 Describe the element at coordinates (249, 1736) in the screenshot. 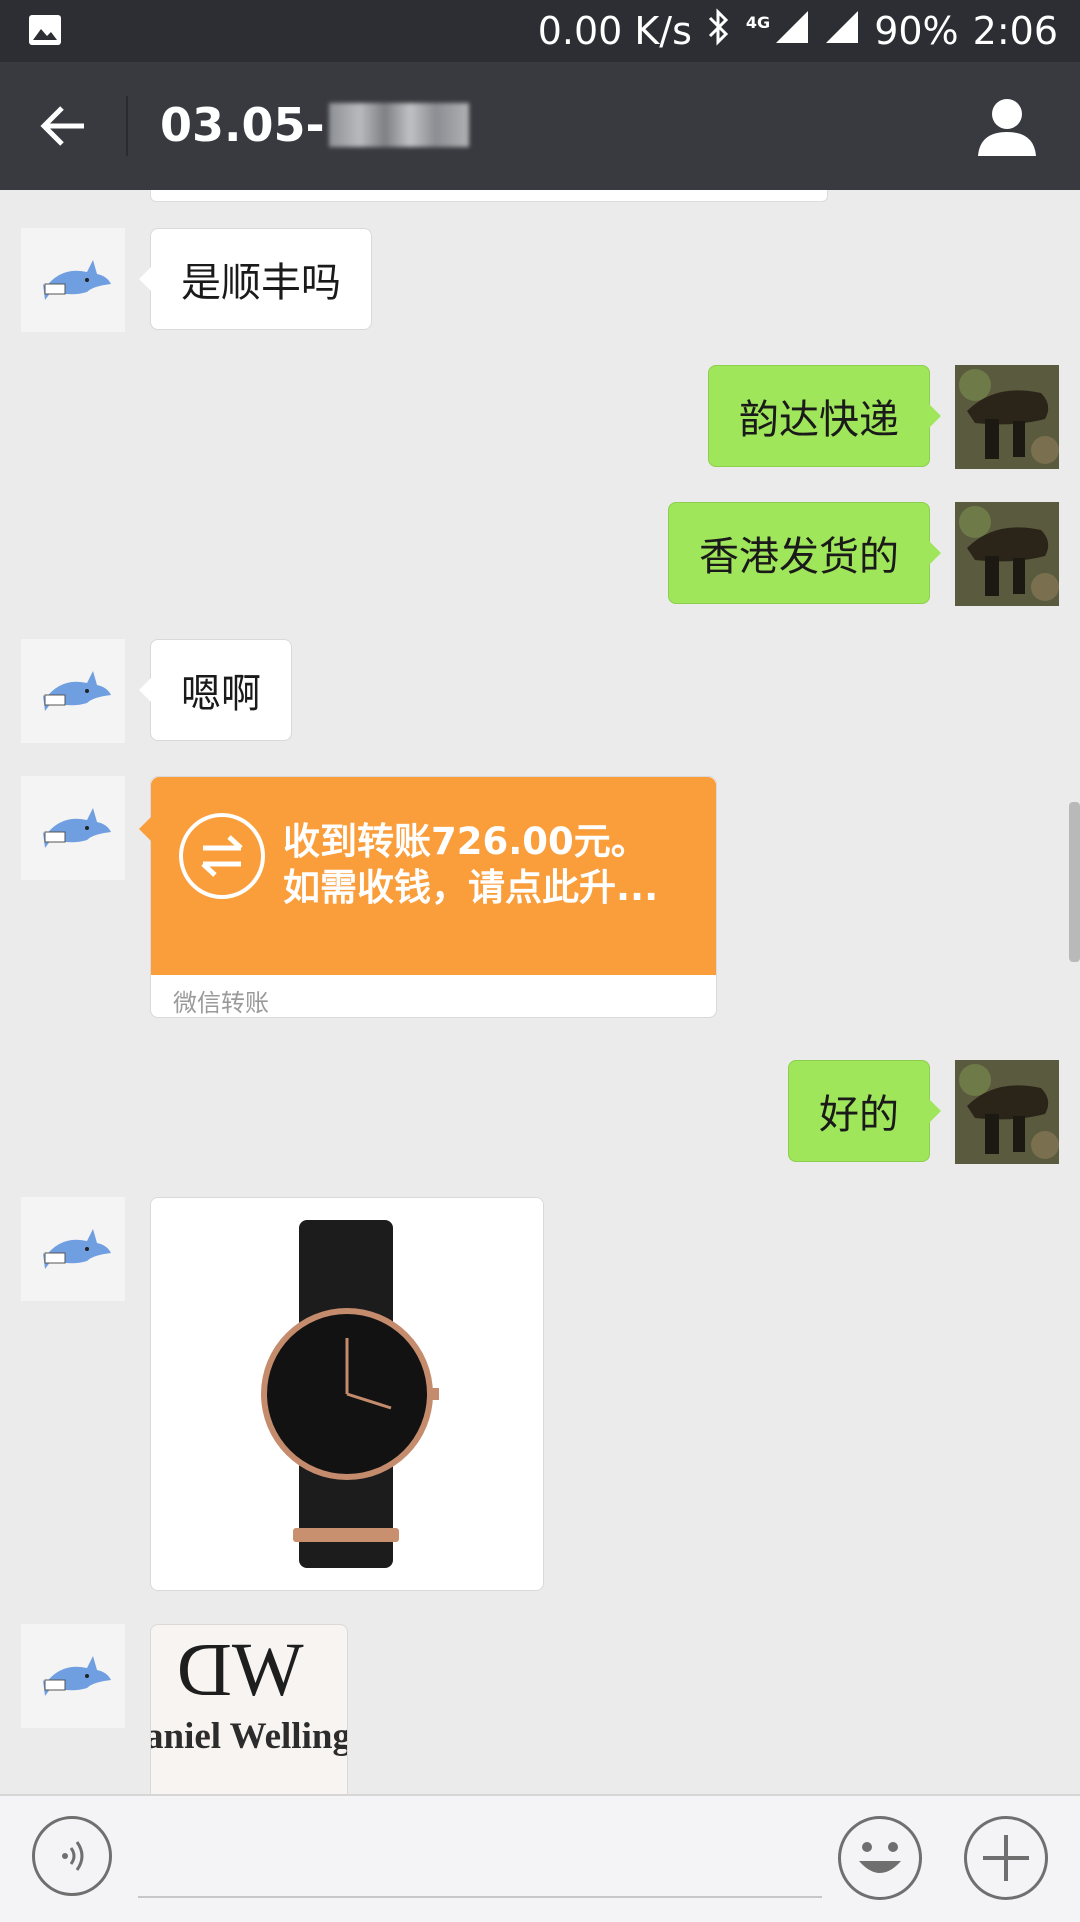

I see `brand-name-text: aniel Wellingt` at that location.